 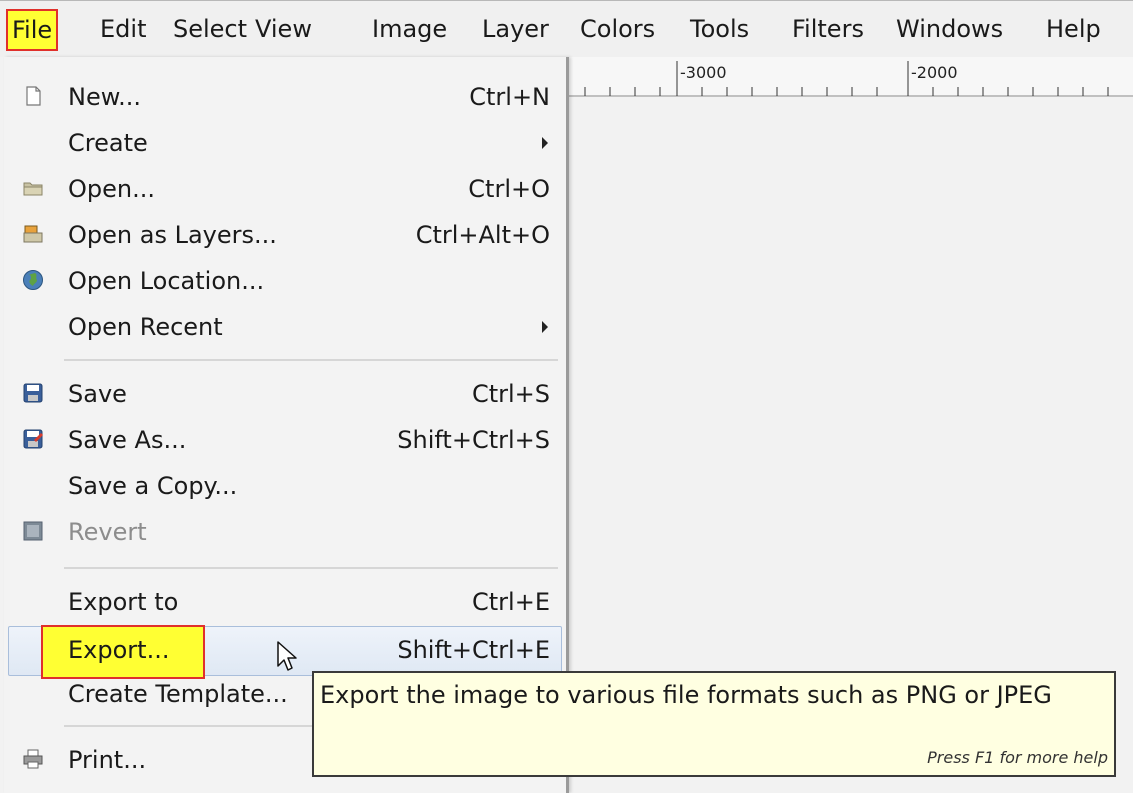 I want to click on tooltip-help-text: Press F1 for more help, so click(x=1017, y=757).